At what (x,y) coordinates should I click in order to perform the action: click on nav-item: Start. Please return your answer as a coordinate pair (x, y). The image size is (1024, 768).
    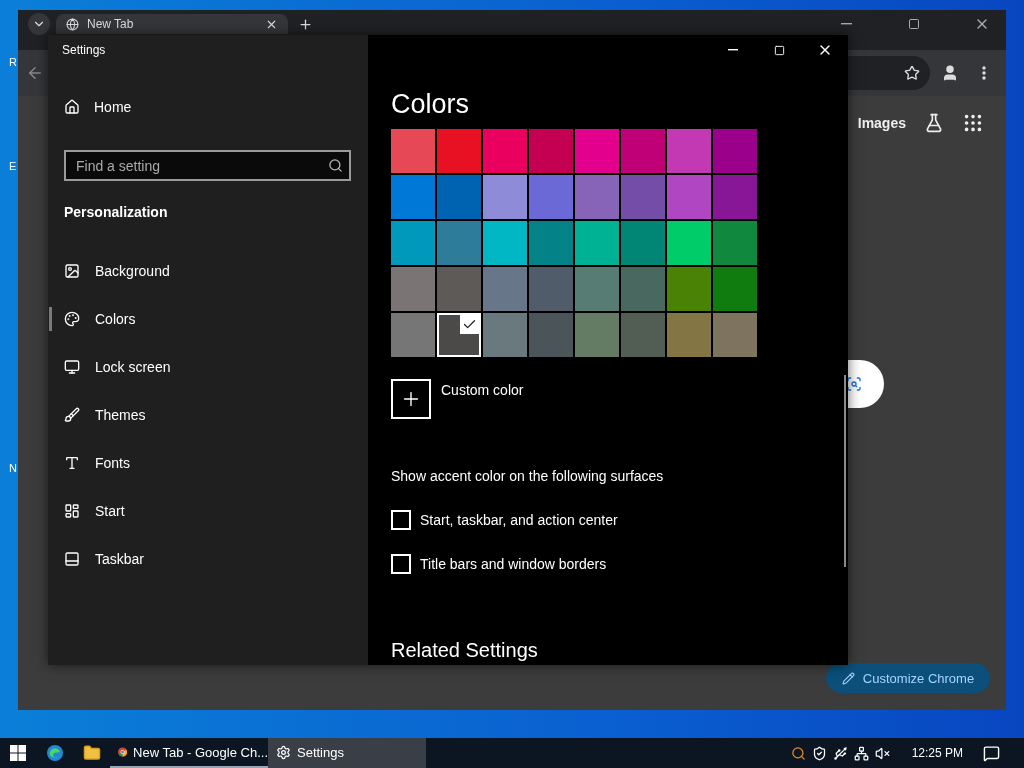
    Looking at the image, I should click on (208, 511).